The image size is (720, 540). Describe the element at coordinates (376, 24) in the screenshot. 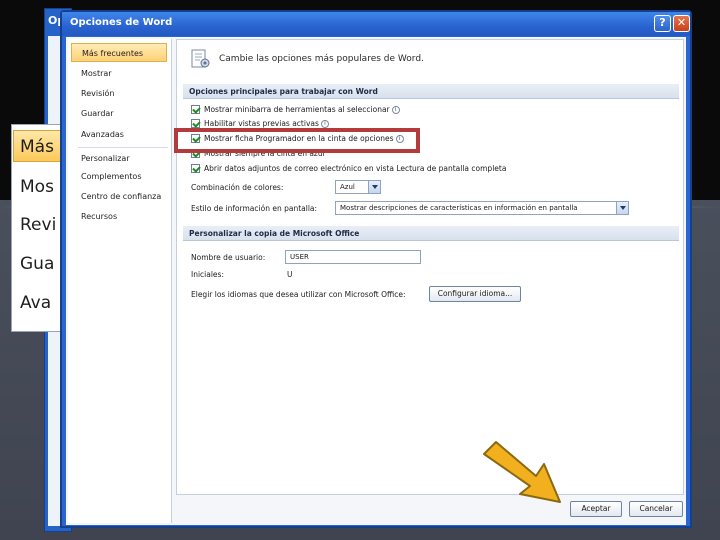

I see `dialog-titlebar: Opciones de Word ? ✕` at that location.